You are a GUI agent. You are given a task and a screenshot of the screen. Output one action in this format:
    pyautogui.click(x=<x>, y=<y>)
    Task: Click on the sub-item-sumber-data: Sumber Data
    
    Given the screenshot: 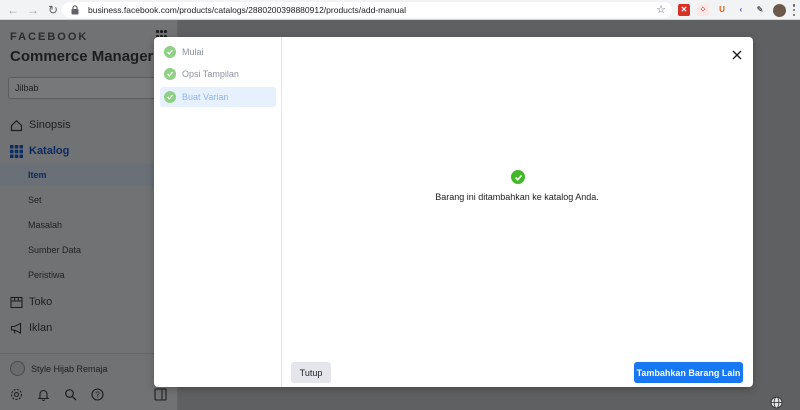 What is the action you would take?
    pyautogui.click(x=89, y=250)
    